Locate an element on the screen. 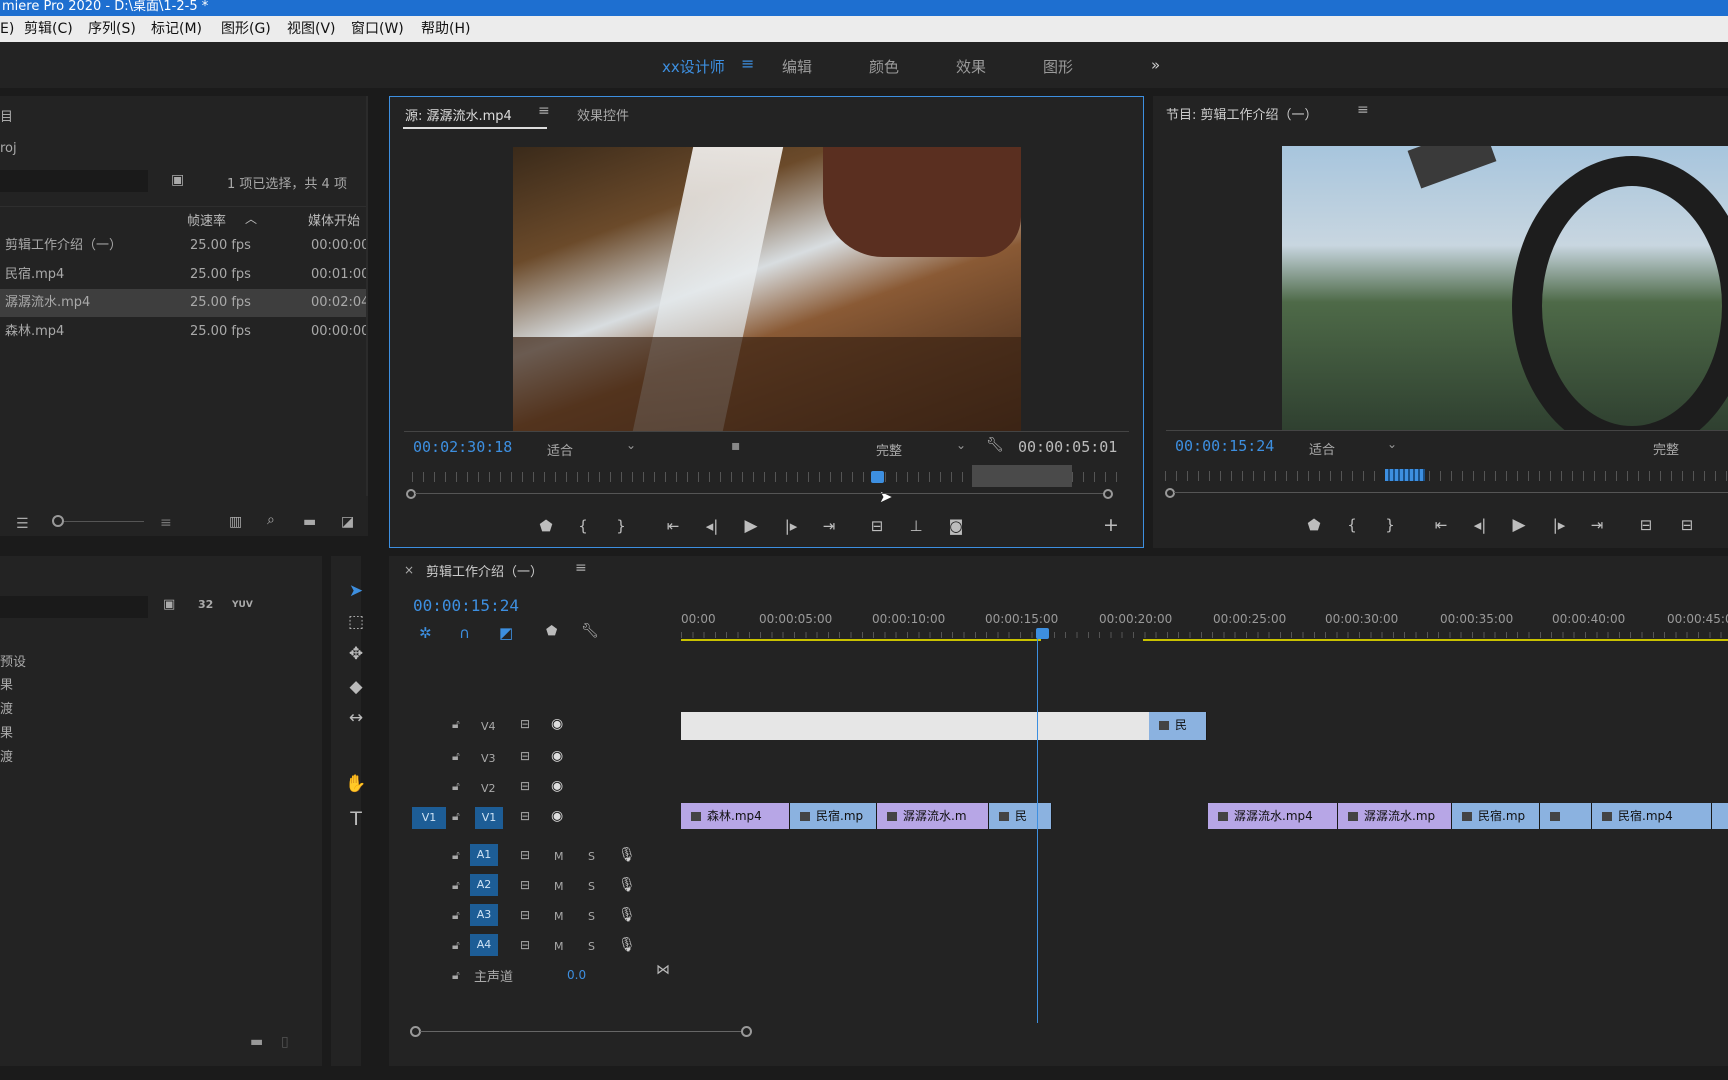  effects-folder: 渡 is located at coordinates (6, 755).